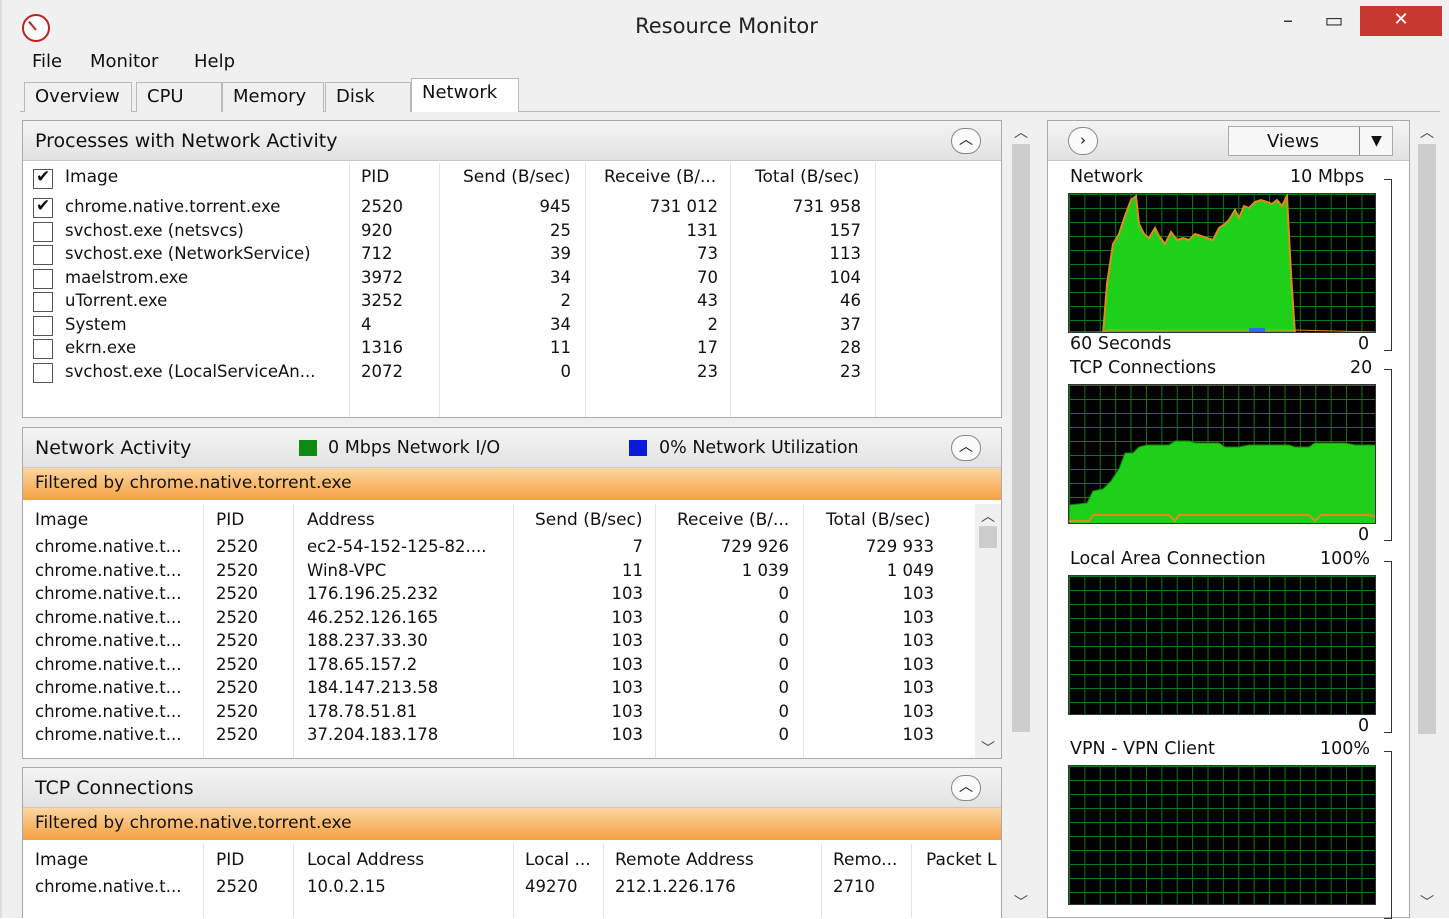 The width and height of the screenshot is (1449, 919). I want to click on process-receive: 731 012, so click(683, 206).